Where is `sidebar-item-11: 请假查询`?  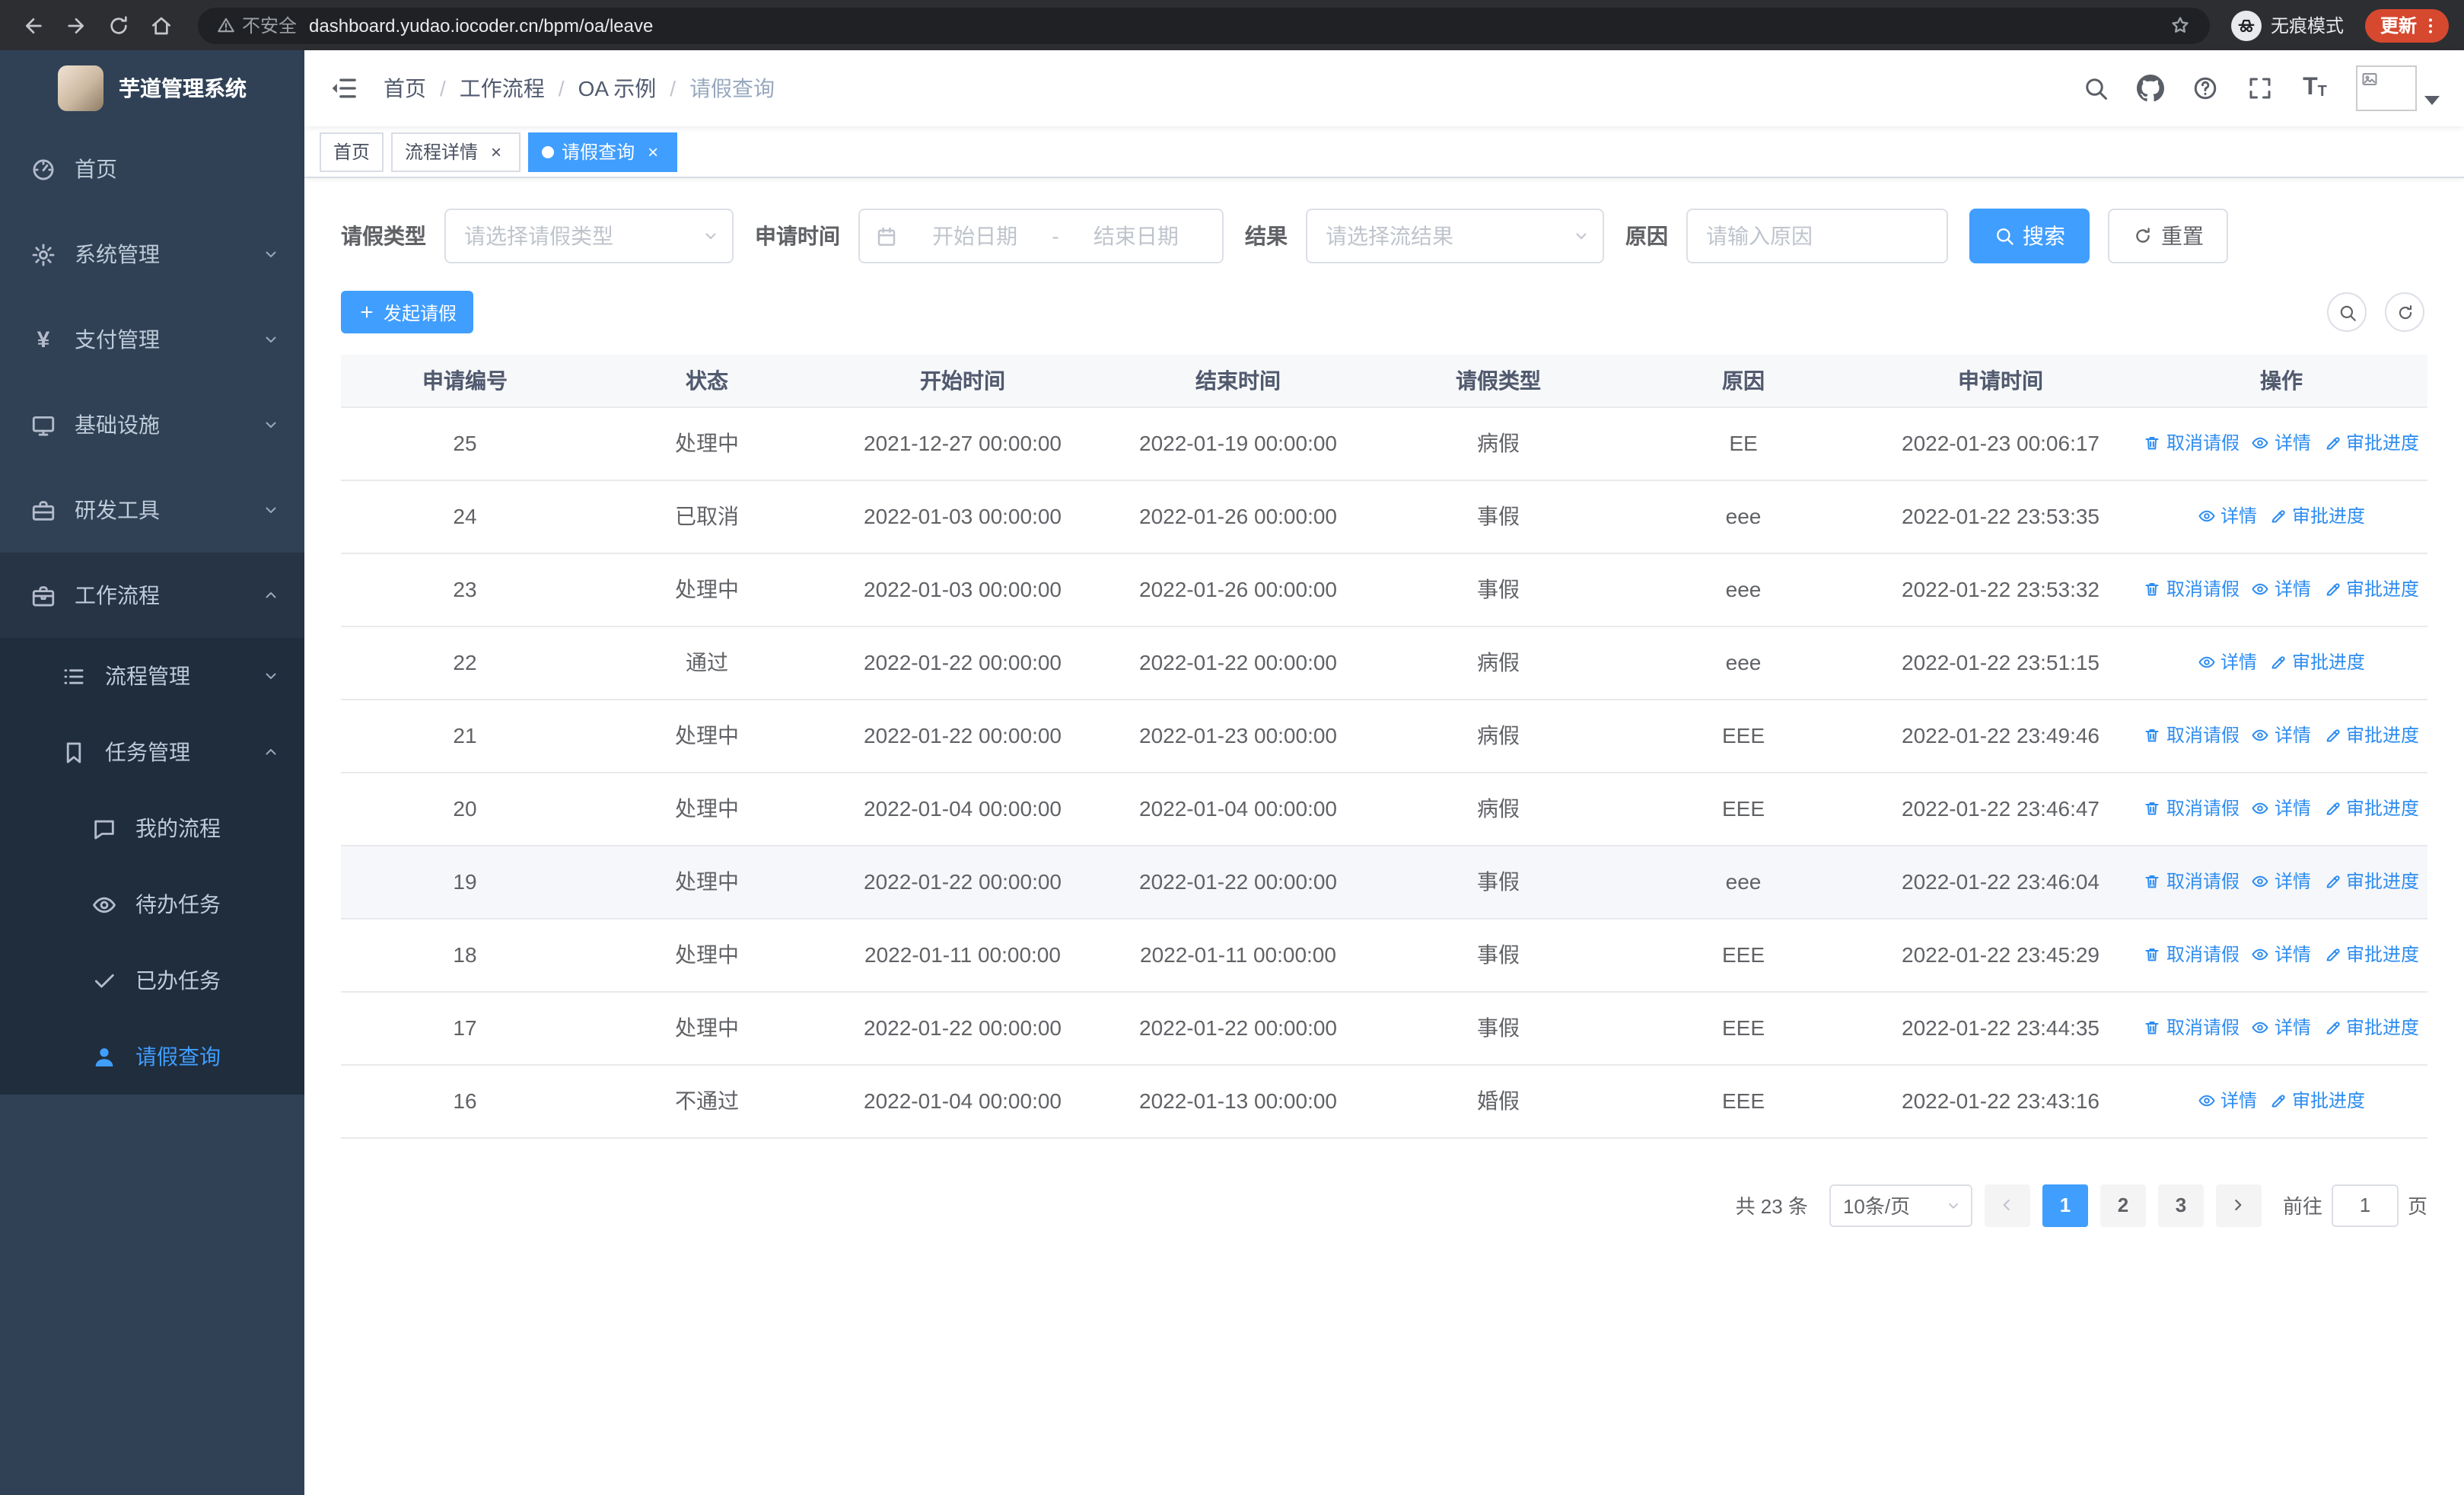 sidebar-item-11: 请假查询 is located at coordinates (152, 1056).